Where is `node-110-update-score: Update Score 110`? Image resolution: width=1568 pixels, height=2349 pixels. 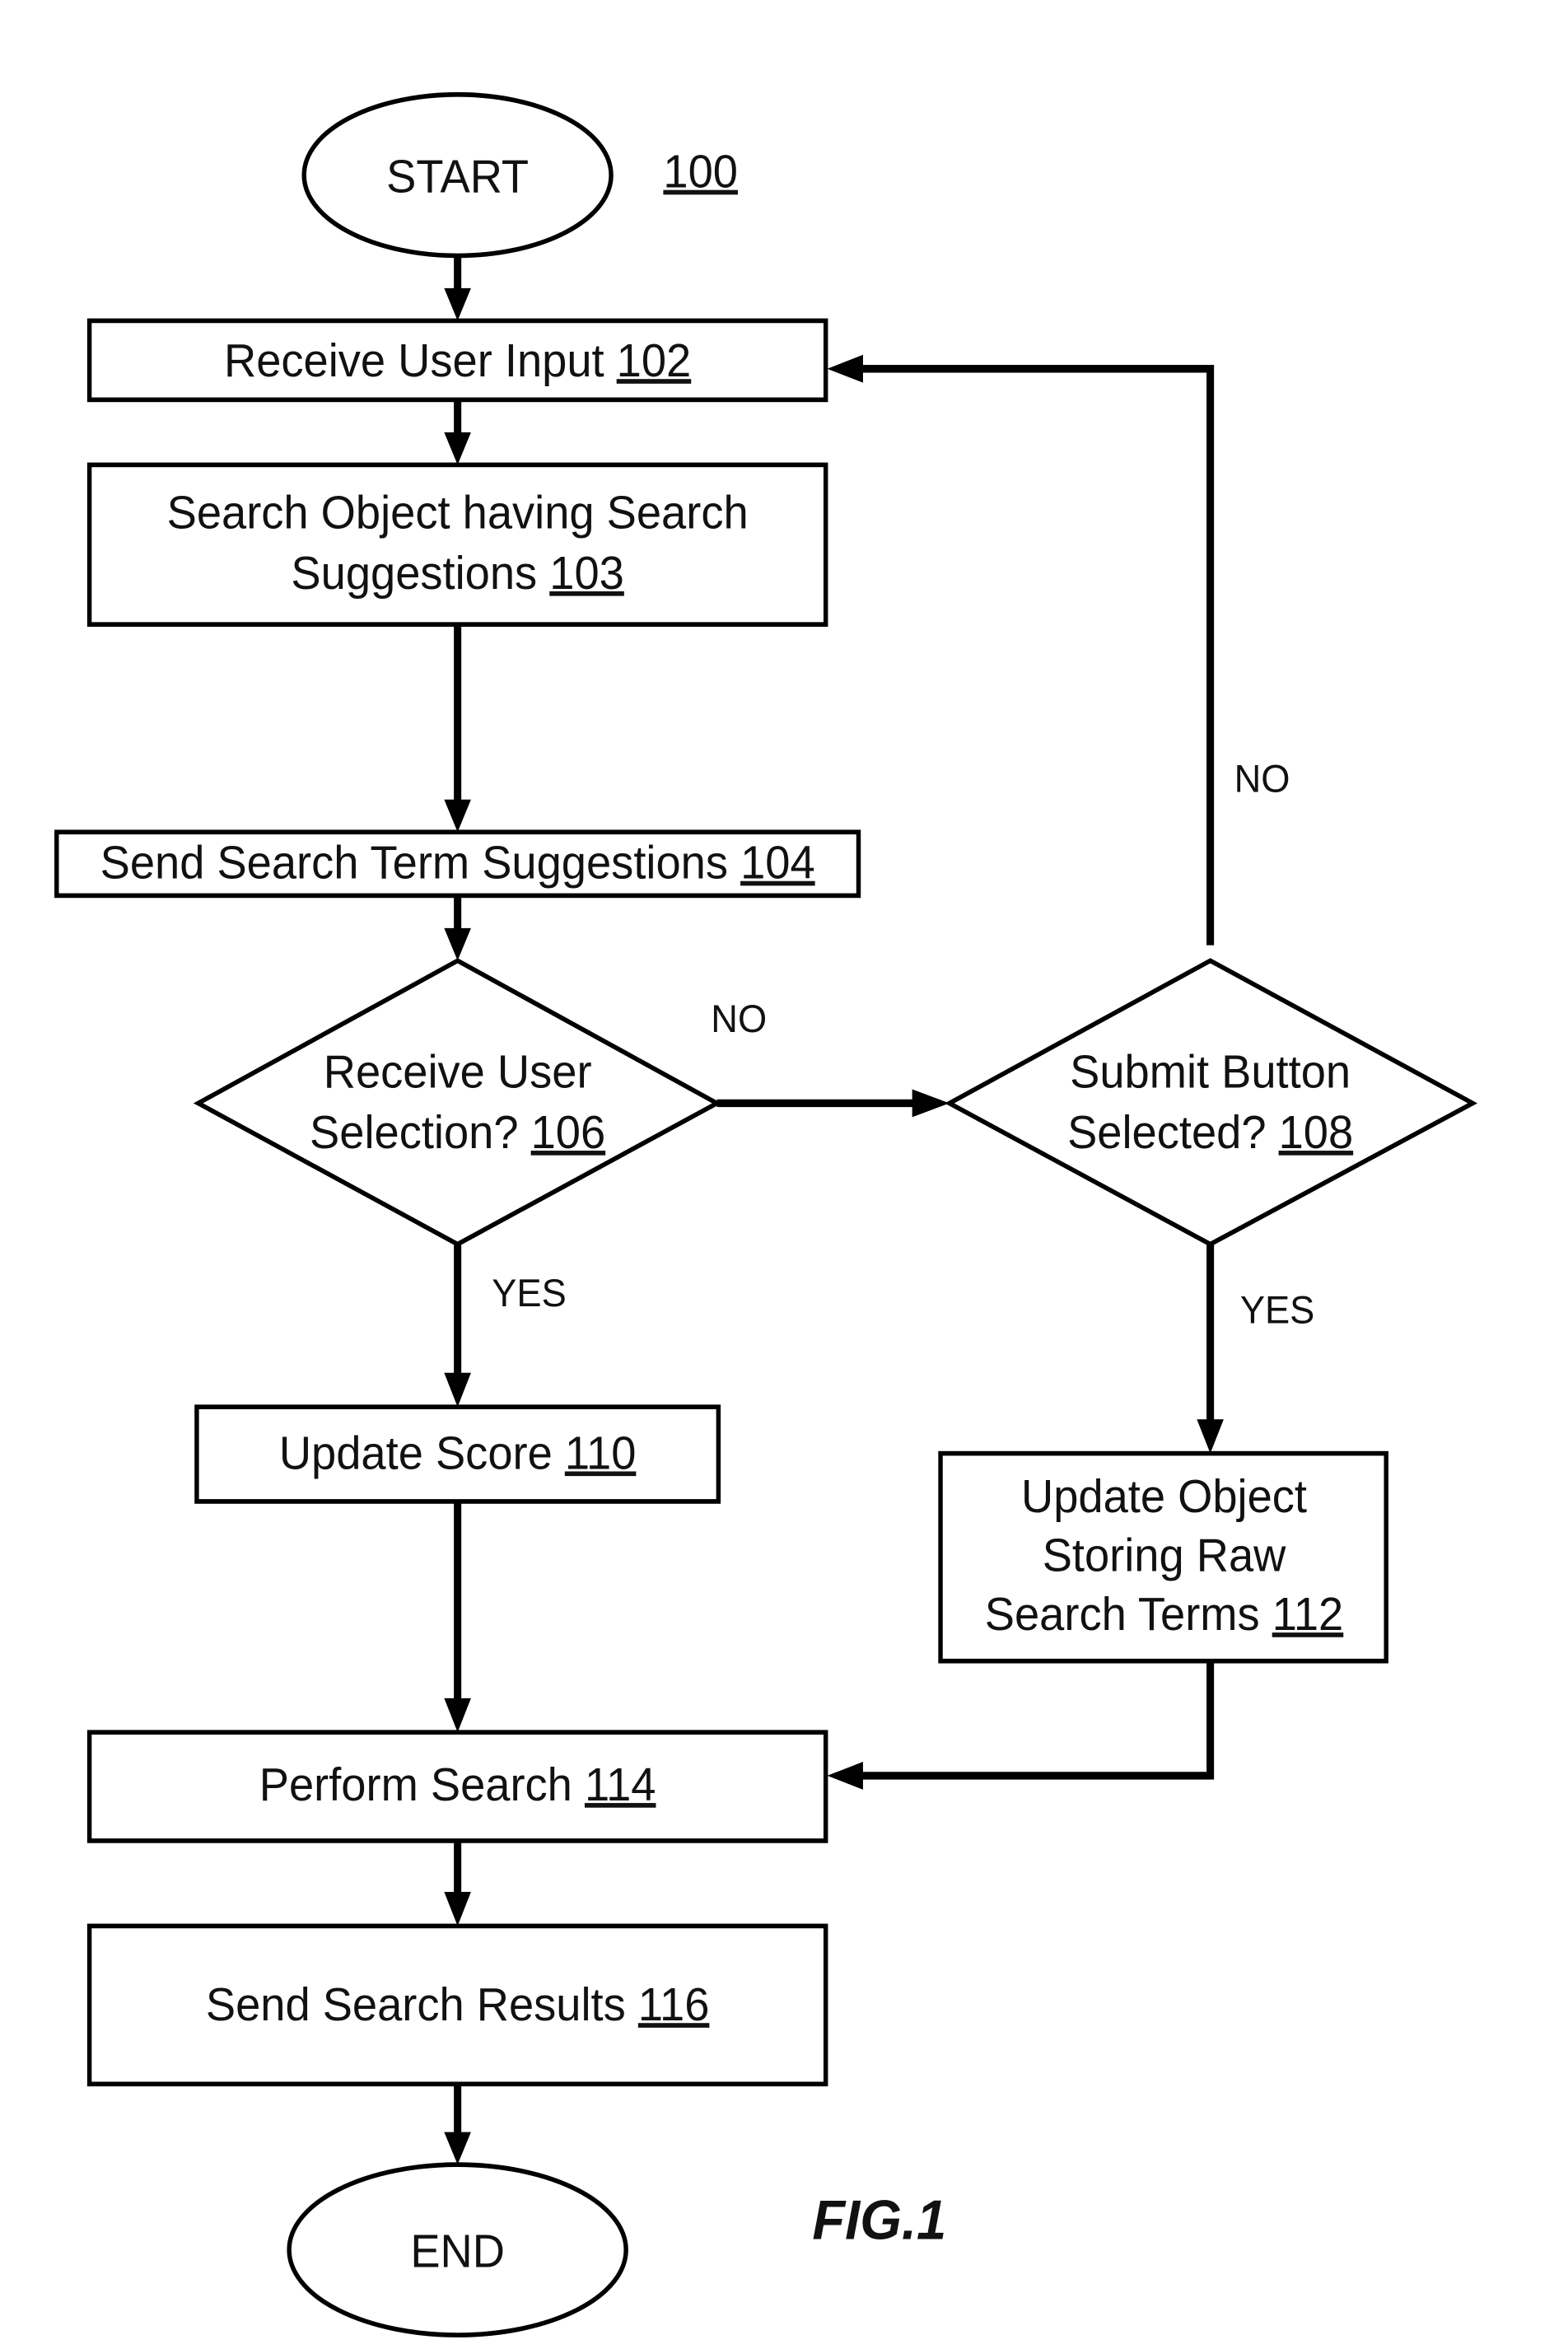
node-110-update-score: Update Score 110 is located at coordinates (457, 1454).